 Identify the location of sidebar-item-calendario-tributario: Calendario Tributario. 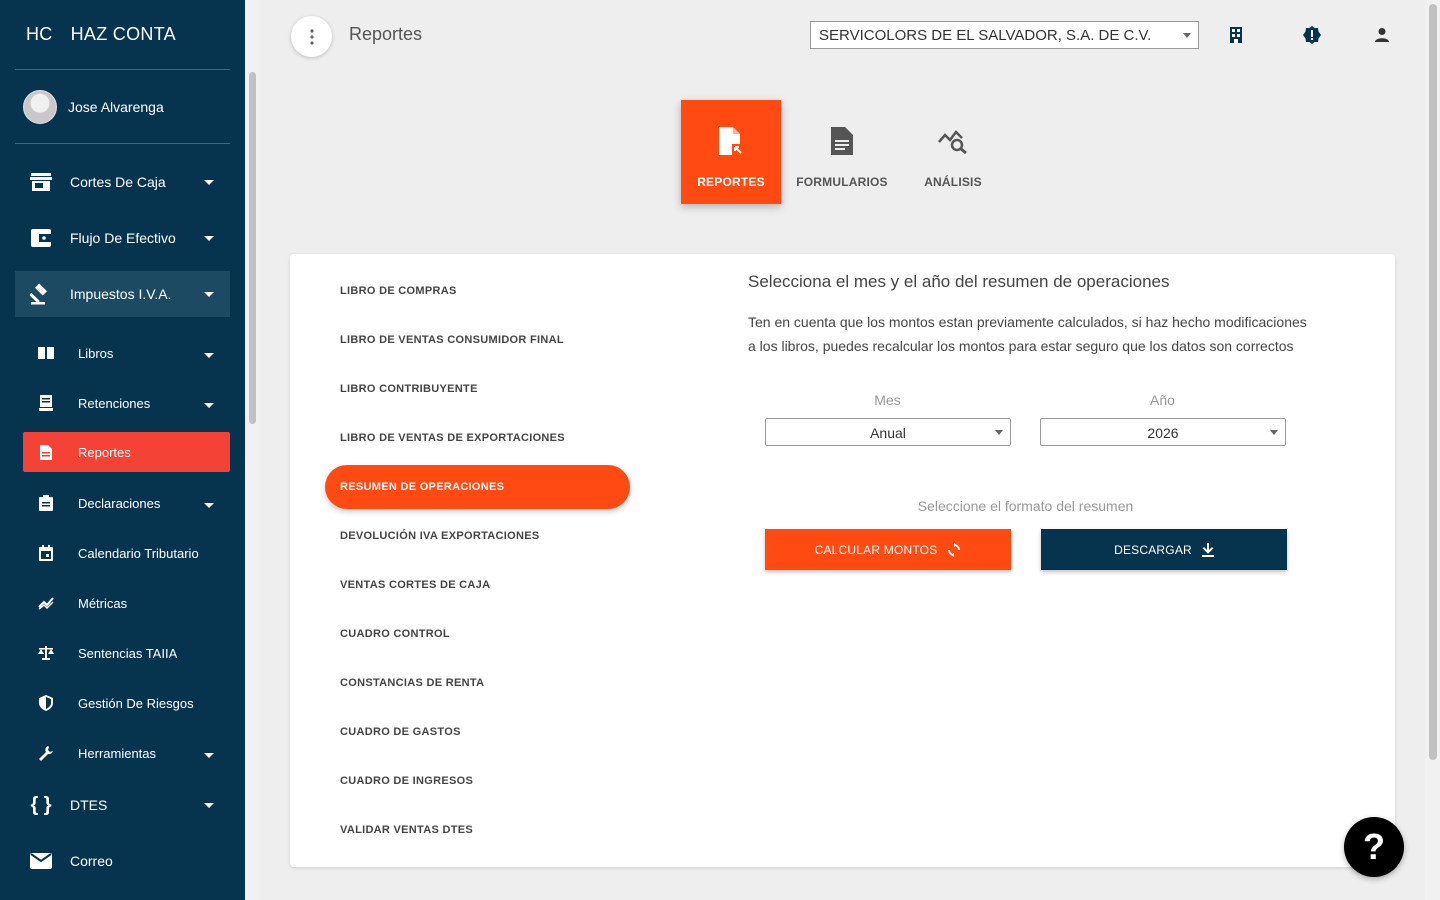
(122, 553).